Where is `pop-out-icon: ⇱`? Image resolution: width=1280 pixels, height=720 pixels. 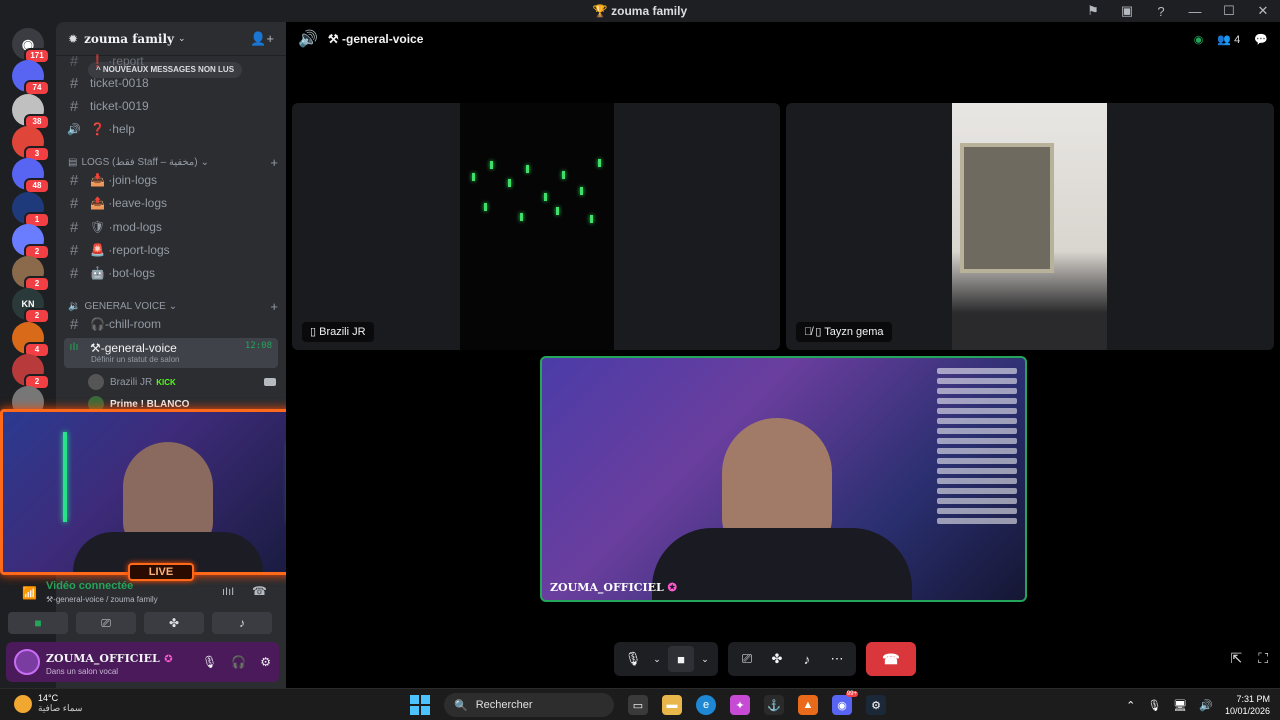 pop-out-icon: ⇱ is located at coordinates (1236, 658).